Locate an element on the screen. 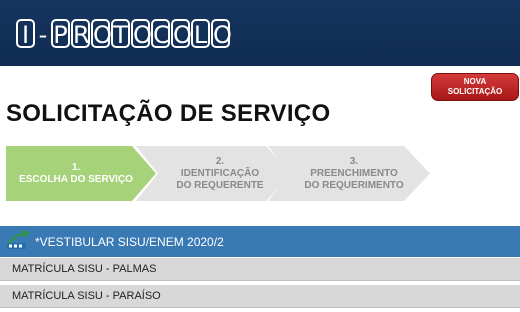  i-protocolo-logo: I - P R O T O C O L O is located at coordinates (124, 34).